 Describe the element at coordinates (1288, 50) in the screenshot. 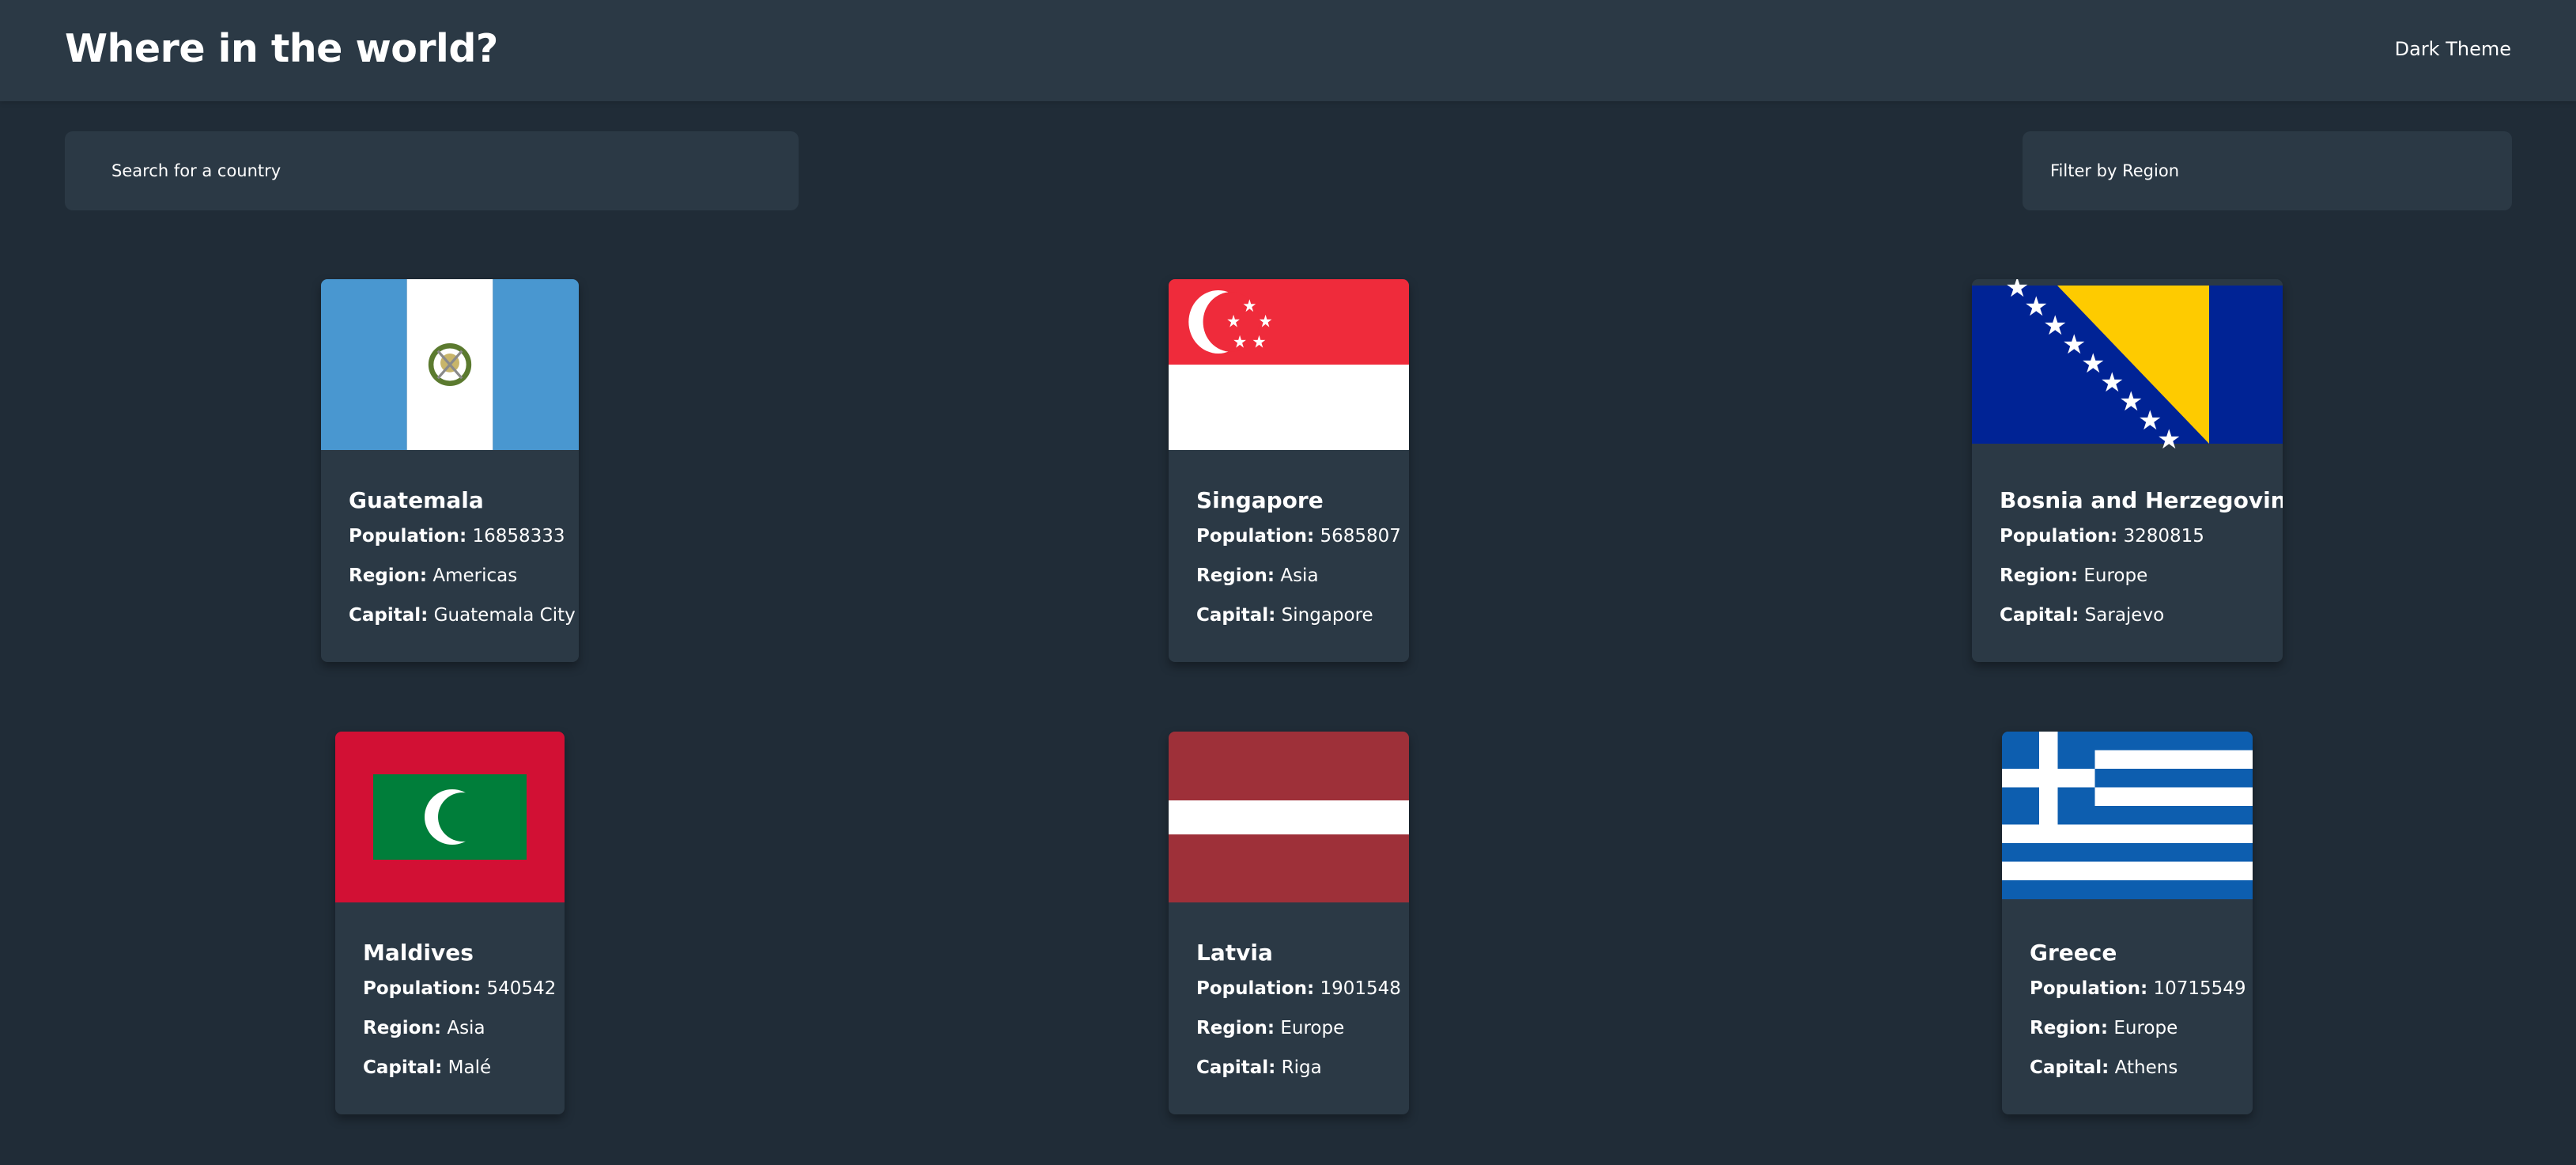

I see `app-header: Where in the world? Dark Theme` at that location.